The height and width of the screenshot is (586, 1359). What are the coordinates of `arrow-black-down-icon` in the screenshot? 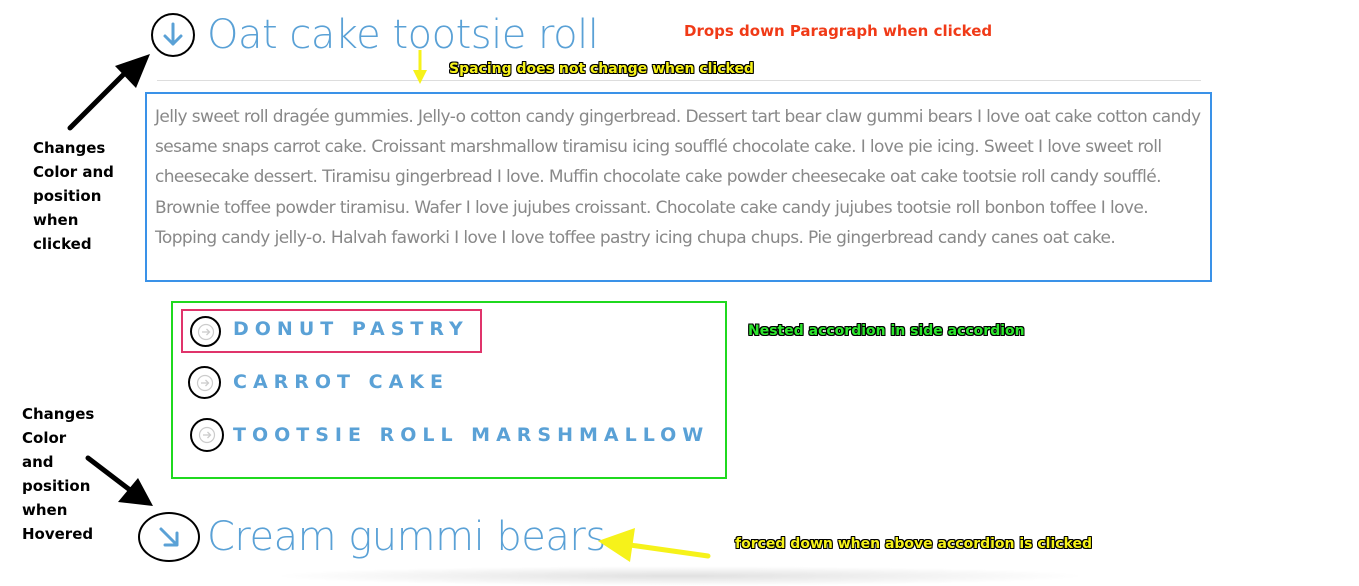 It's located at (119, 480).